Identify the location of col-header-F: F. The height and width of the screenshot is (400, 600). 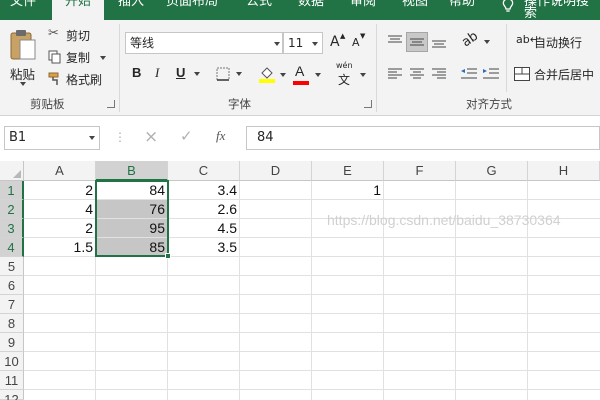
(420, 171).